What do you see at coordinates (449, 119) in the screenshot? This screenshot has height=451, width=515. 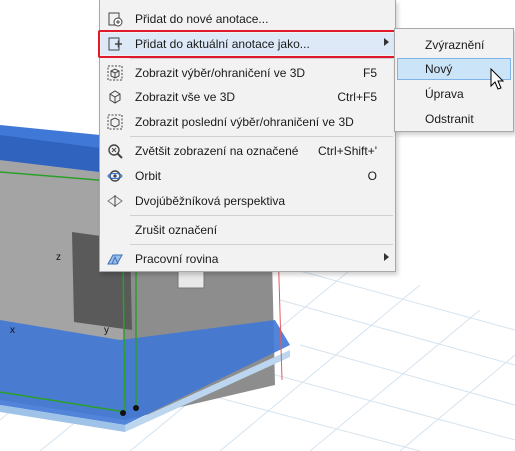 I see `submenu-item-label: Odstranit` at bounding box center [449, 119].